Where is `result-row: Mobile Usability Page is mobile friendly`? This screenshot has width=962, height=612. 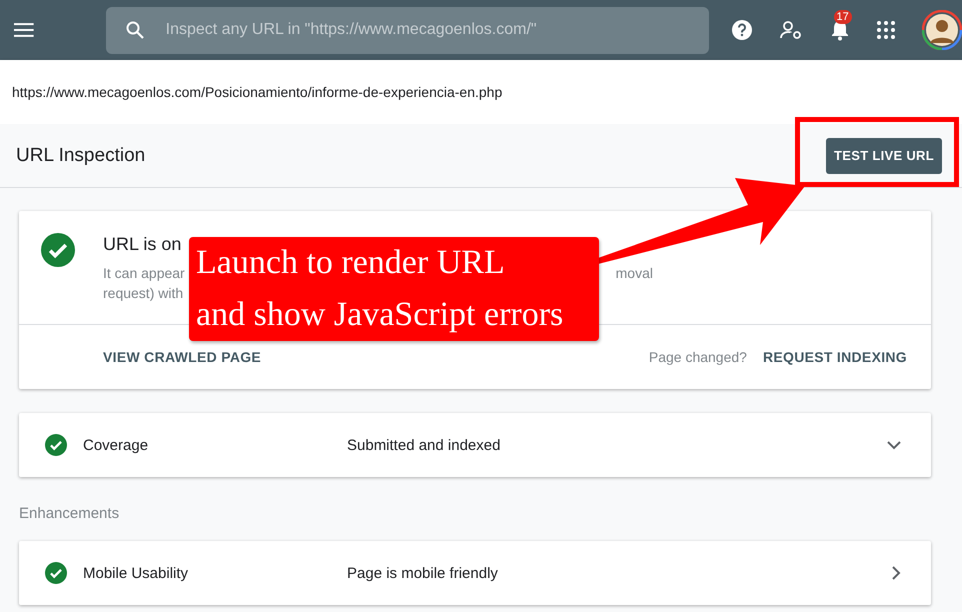 result-row: Mobile Usability Page is mobile friendly is located at coordinates (475, 573).